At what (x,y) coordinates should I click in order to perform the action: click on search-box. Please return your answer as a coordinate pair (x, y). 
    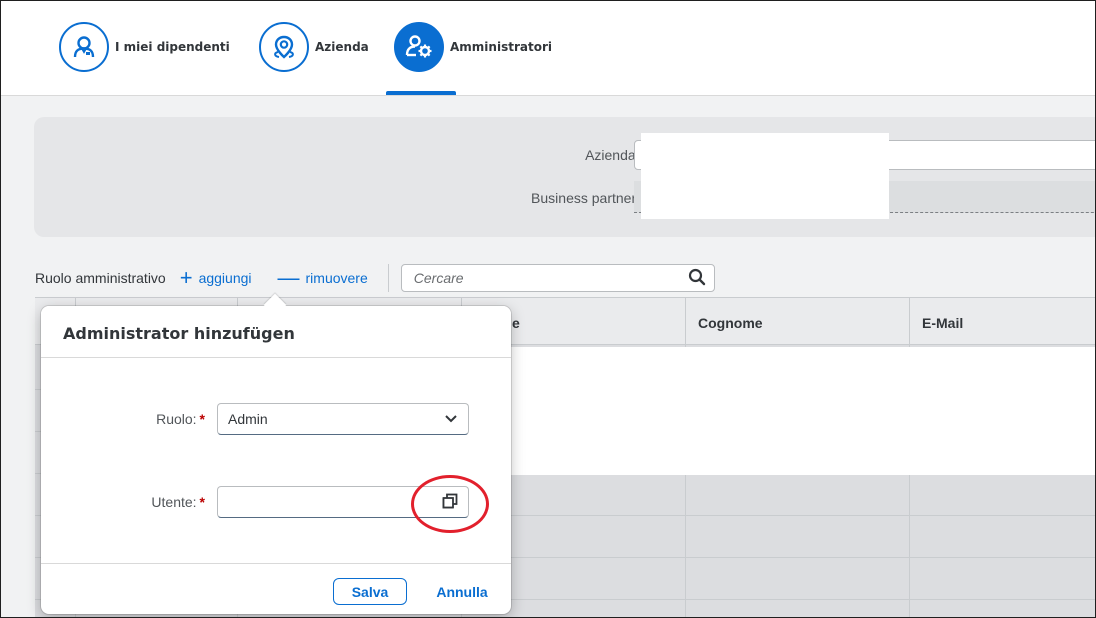
    Looking at the image, I should click on (557, 278).